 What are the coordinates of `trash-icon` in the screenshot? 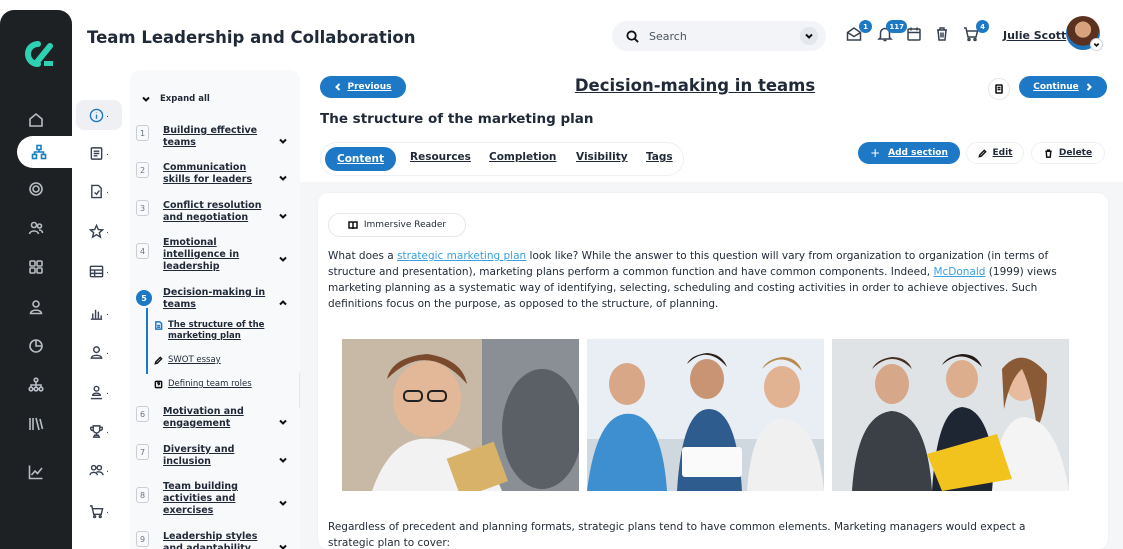 It's located at (942, 34).